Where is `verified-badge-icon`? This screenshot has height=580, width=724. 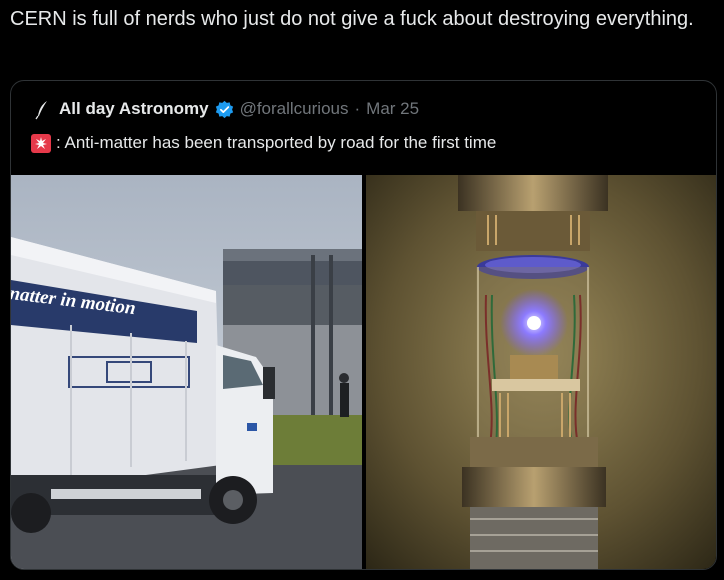 verified-badge-icon is located at coordinates (224, 109).